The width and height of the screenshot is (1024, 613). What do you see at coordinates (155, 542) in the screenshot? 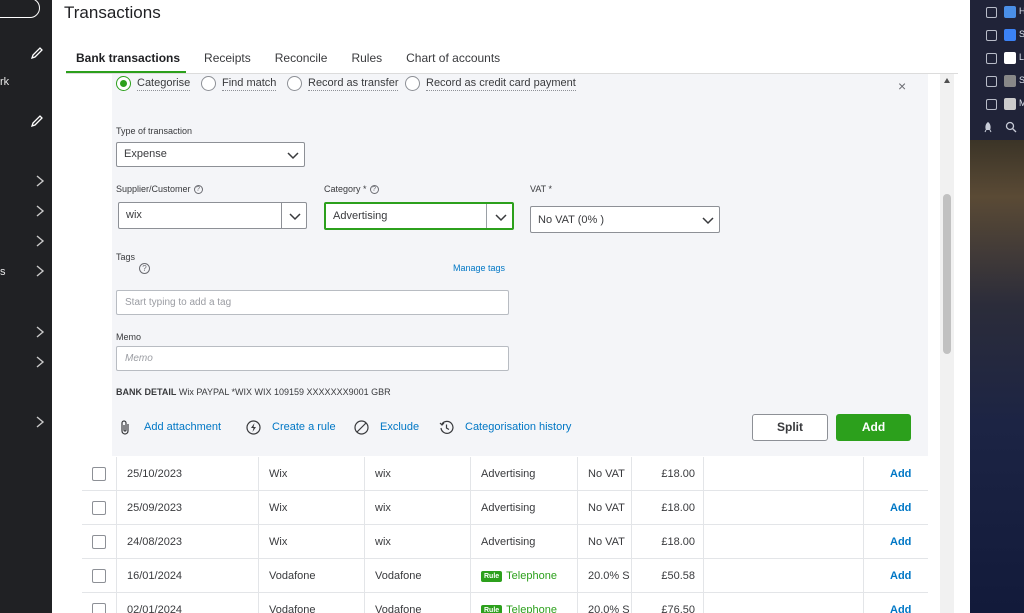
I see `date-text: 24/08/2023` at bounding box center [155, 542].